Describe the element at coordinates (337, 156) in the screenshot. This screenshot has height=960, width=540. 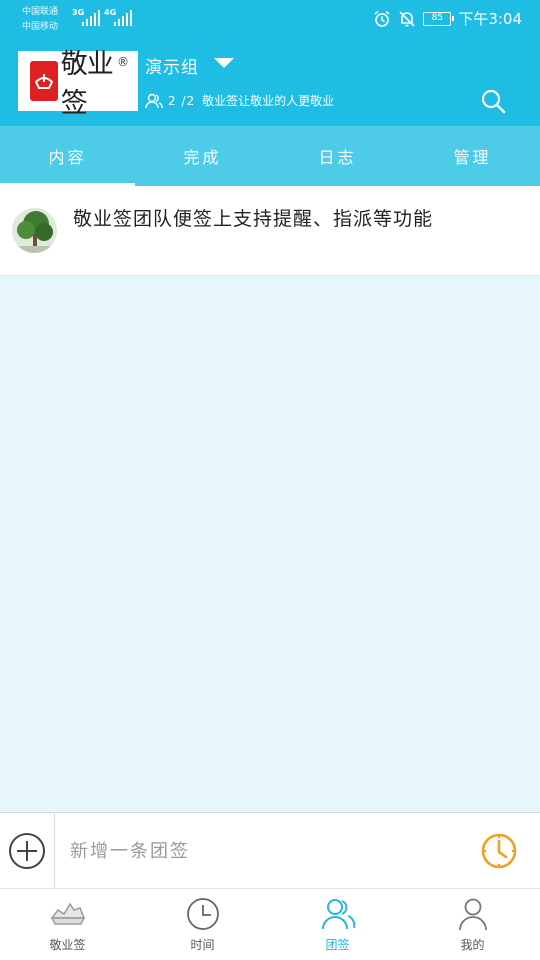
I see `tab-log: 日志` at that location.